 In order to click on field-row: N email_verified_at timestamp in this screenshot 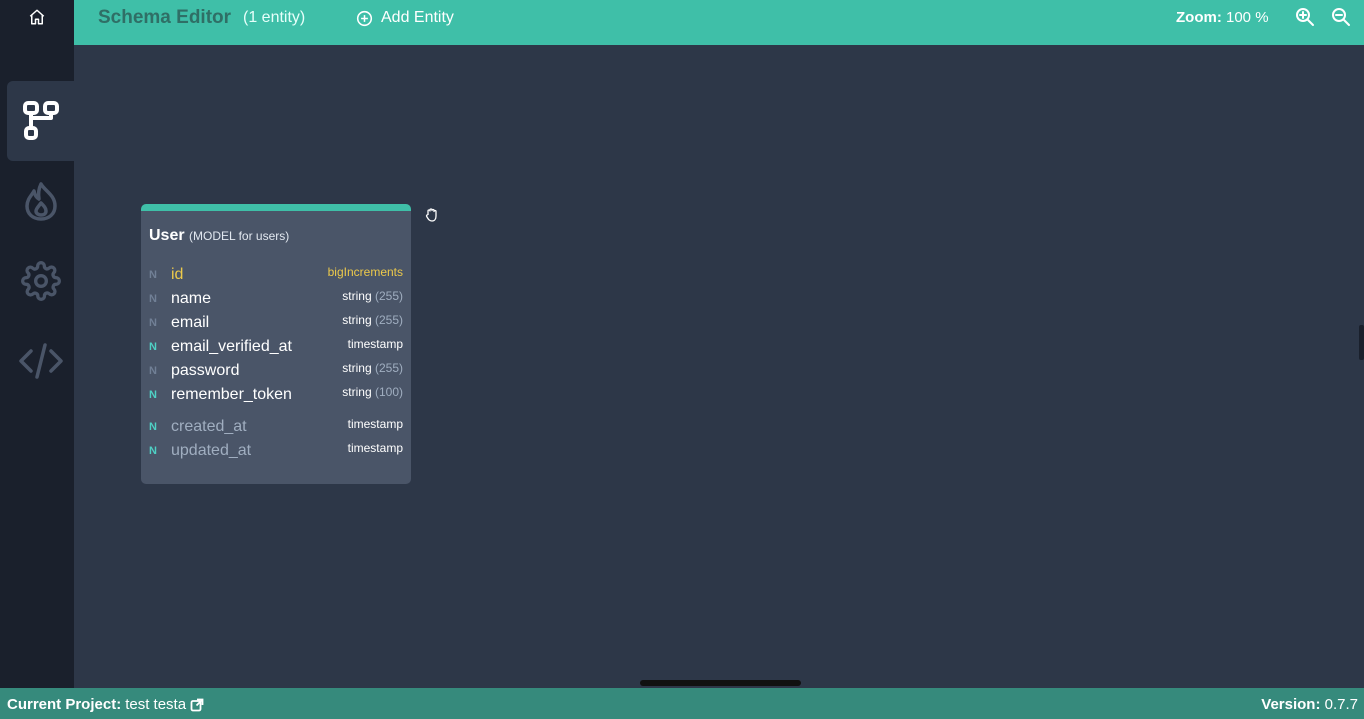, I will do `click(276, 348)`.